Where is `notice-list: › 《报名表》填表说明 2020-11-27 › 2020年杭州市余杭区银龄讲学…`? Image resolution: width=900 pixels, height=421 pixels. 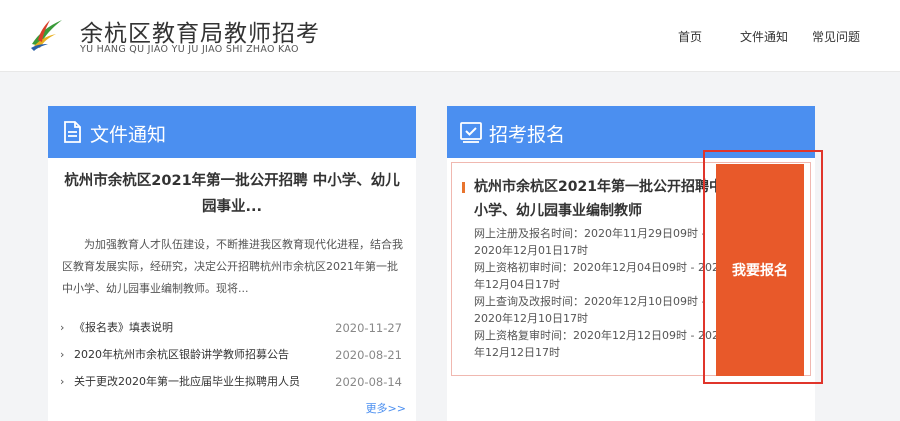
notice-list: › 《报名表》填表说明 2020-11-27 › 2020年杭州市余杭区银龄讲学… is located at coordinates (233, 358).